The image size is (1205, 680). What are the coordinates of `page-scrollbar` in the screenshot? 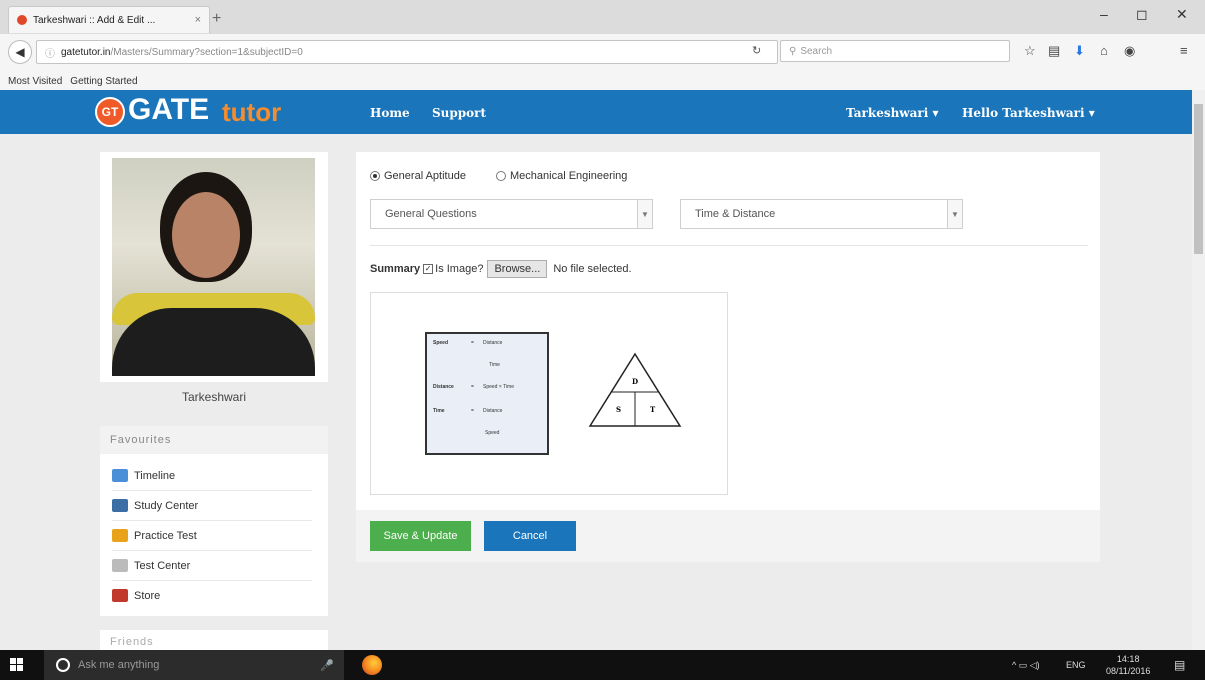 It's located at (1198, 370).